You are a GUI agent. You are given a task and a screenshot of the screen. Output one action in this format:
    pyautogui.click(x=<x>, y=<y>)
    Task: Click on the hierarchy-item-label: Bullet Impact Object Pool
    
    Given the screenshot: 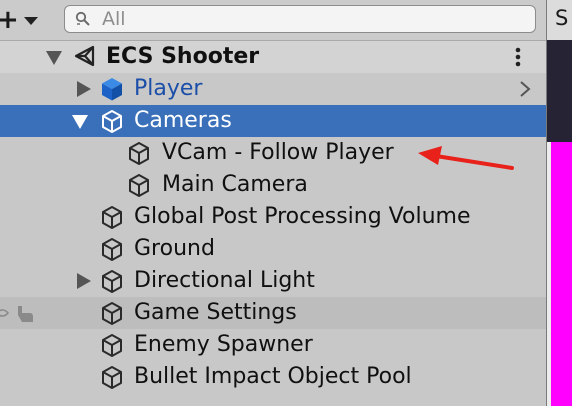 What is the action you would take?
    pyautogui.click(x=273, y=376)
    